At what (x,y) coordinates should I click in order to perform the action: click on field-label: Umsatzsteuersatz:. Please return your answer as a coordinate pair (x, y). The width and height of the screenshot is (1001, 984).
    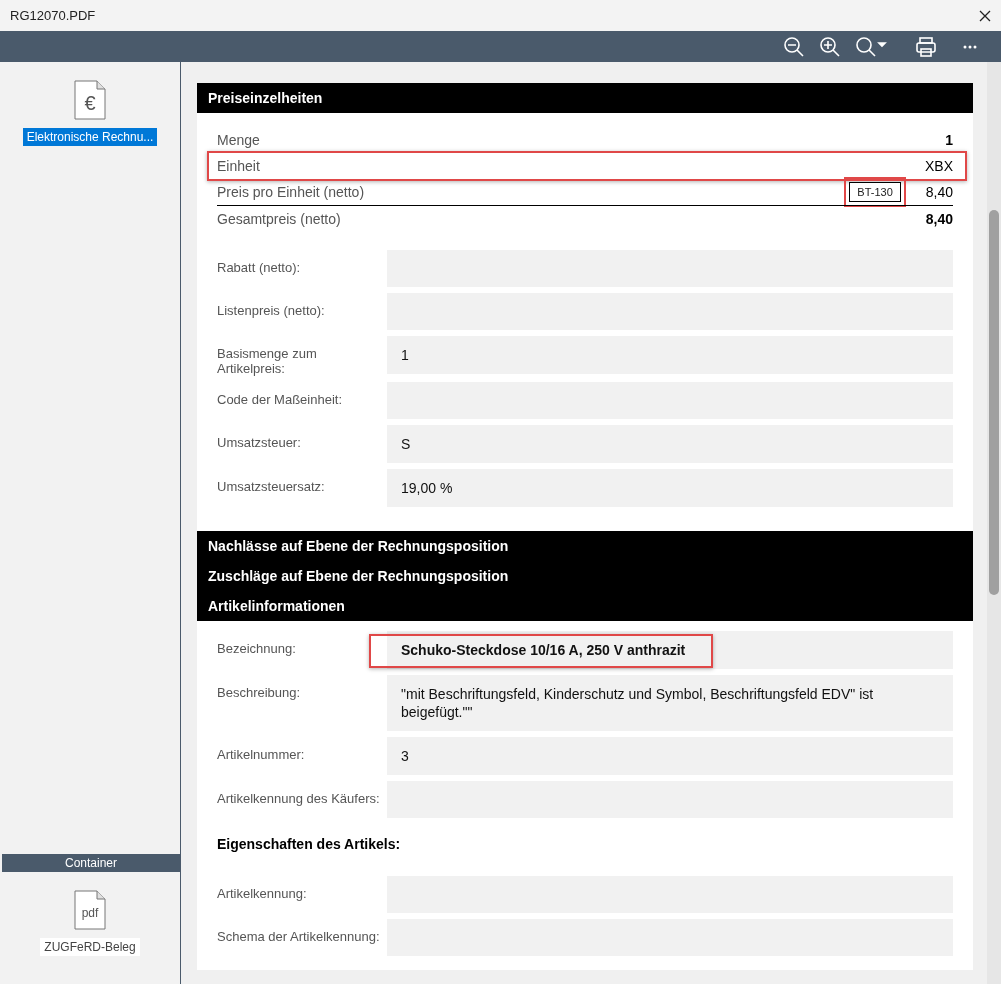
    Looking at the image, I should click on (271, 486).